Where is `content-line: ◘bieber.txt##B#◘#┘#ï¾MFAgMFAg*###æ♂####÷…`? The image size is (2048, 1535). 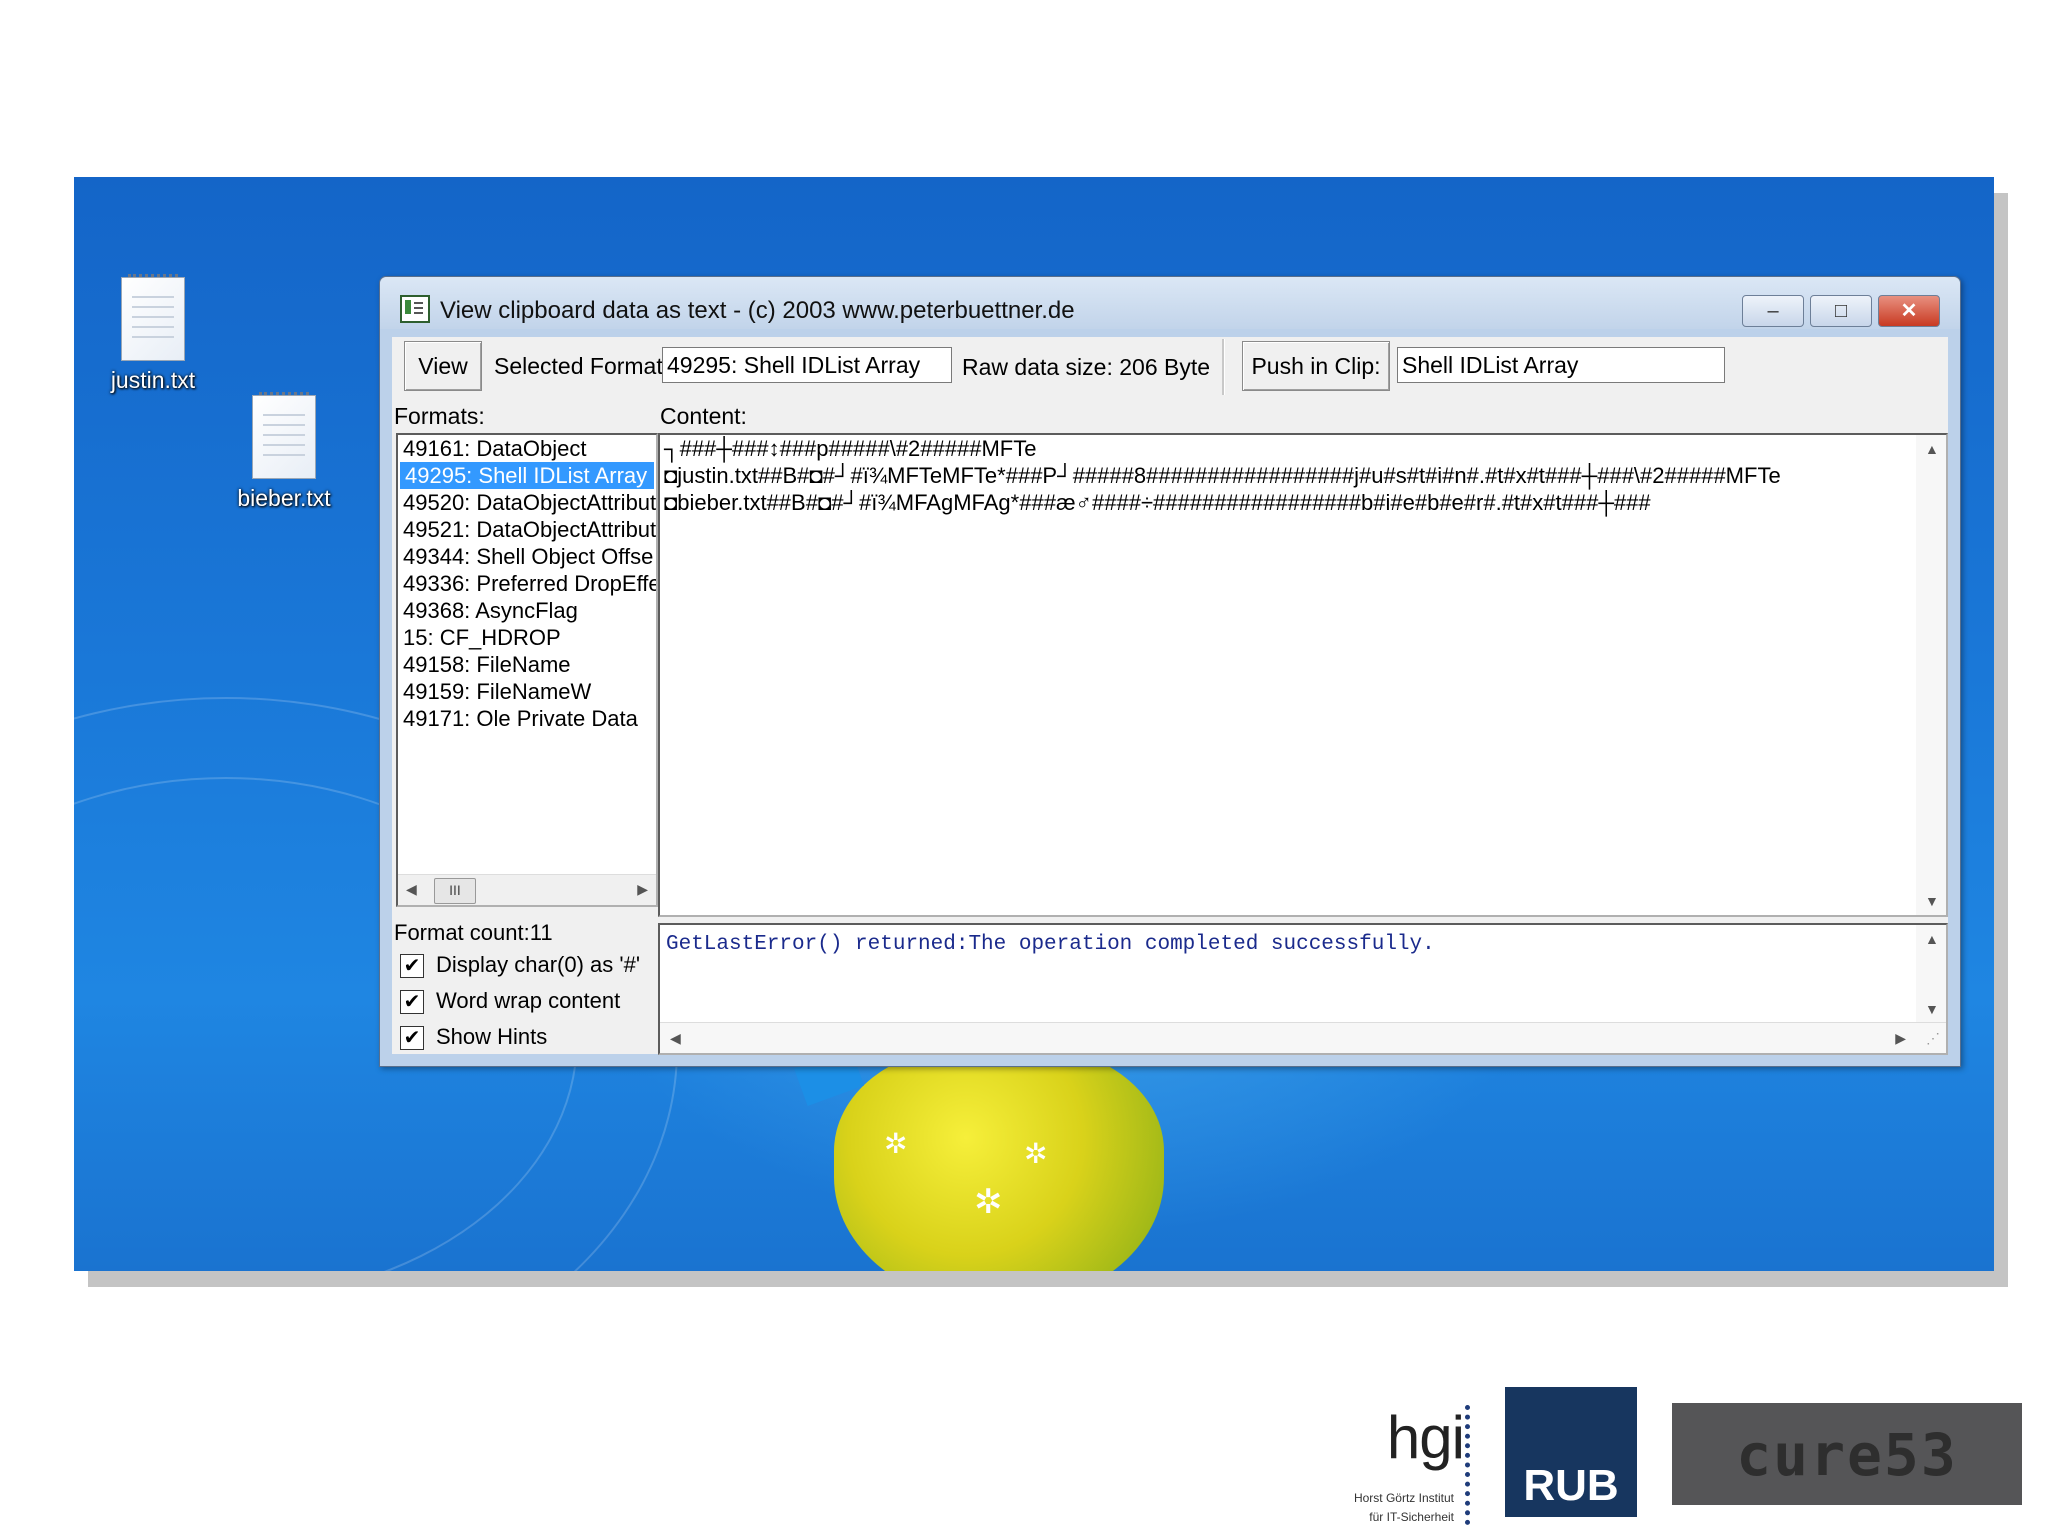 content-line: ◘bieber.txt##B#◘#┘#ï¾MFAgMFAg*###æ♂####÷… is located at coordinates (1157, 502).